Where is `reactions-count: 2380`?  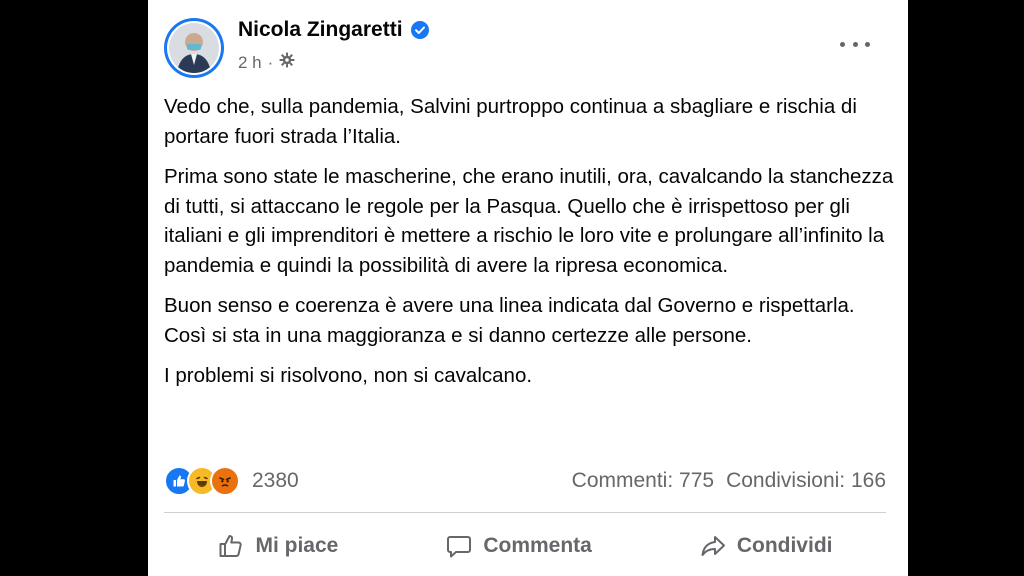
reactions-count: 2380 is located at coordinates (275, 481).